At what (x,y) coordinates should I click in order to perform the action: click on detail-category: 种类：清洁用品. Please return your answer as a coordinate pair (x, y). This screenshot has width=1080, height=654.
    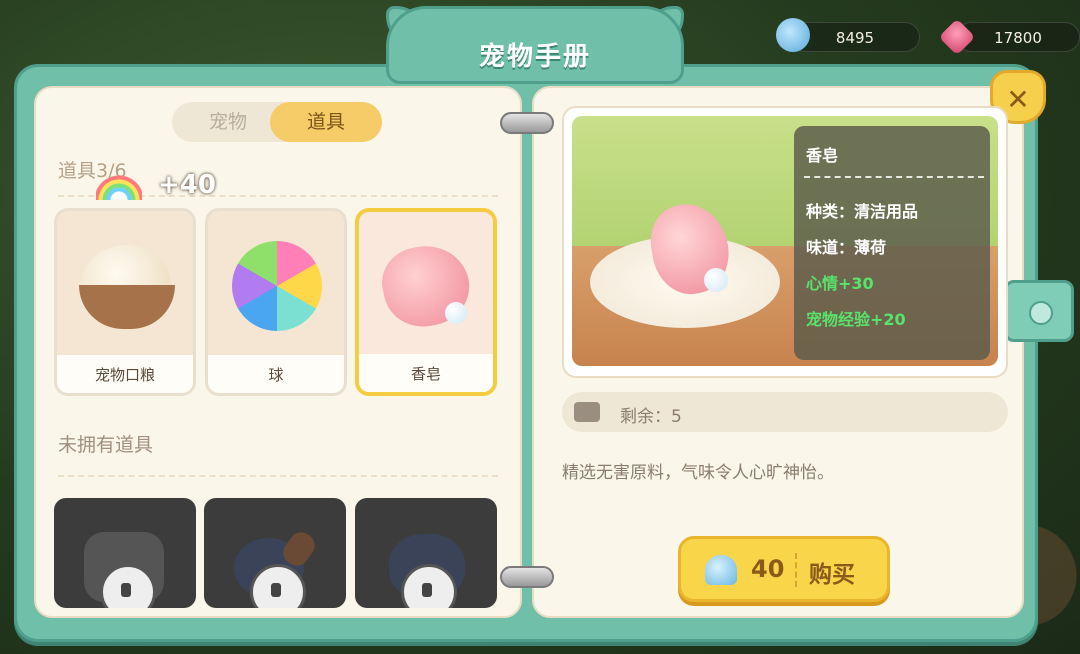
    Looking at the image, I should click on (862, 211).